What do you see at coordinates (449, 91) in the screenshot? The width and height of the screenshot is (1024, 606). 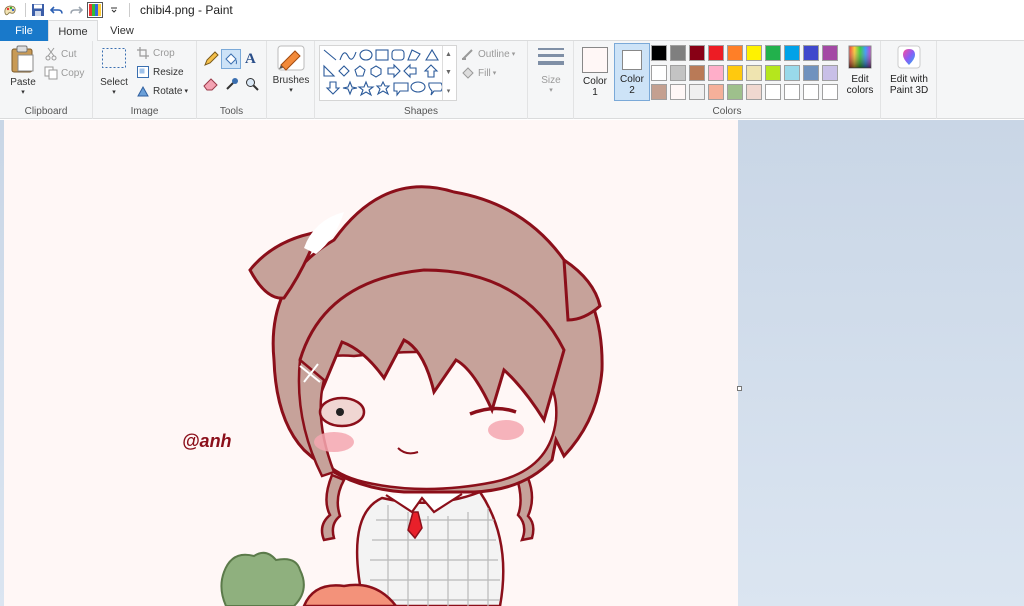 I see `expand-gallery-icon: ▾` at bounding box center [449, 91].